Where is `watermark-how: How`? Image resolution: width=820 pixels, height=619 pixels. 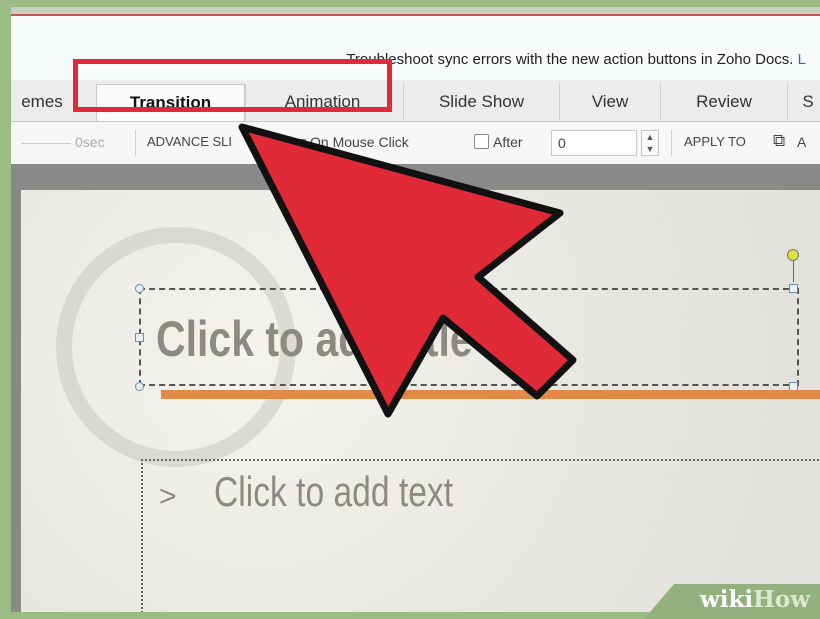
watermark-how: How is located at coordinates (781, 599).